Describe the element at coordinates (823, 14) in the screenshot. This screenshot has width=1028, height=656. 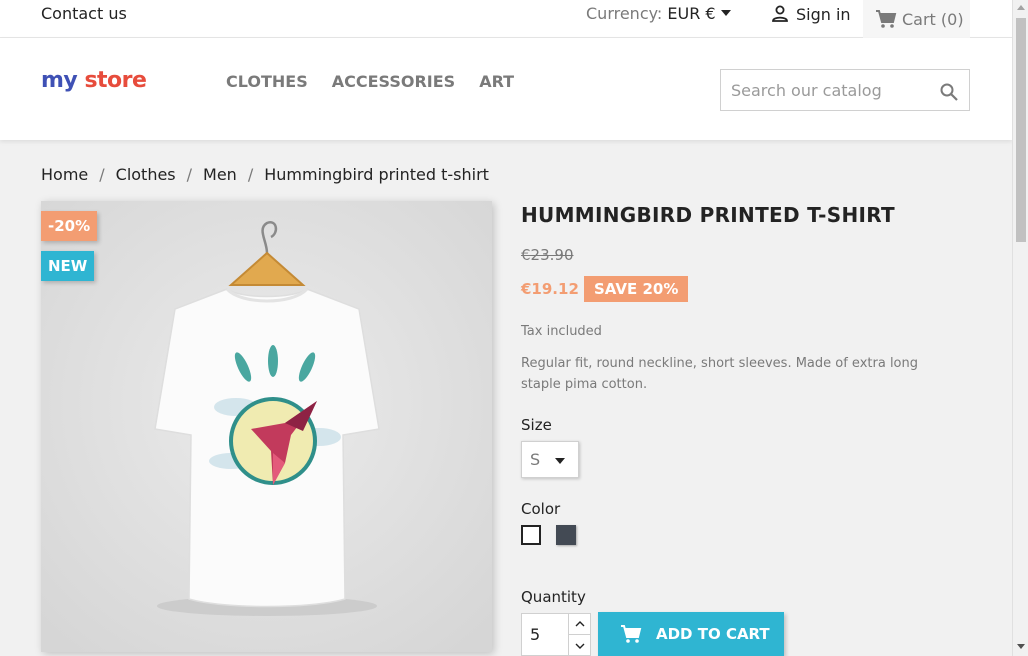
I see `sign-in-label: Sign in` at that location.